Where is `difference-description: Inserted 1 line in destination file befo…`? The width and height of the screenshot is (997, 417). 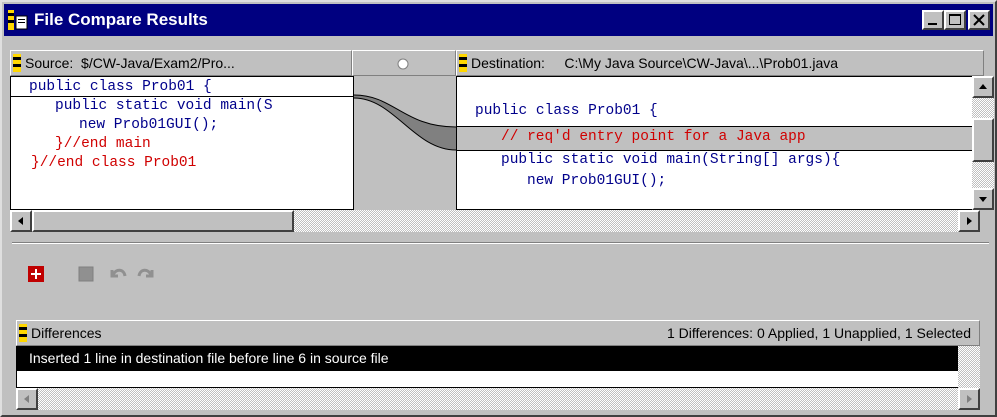 difference-description: Inserted 1 line in destination file befo… is located at coordinates (209, 358).